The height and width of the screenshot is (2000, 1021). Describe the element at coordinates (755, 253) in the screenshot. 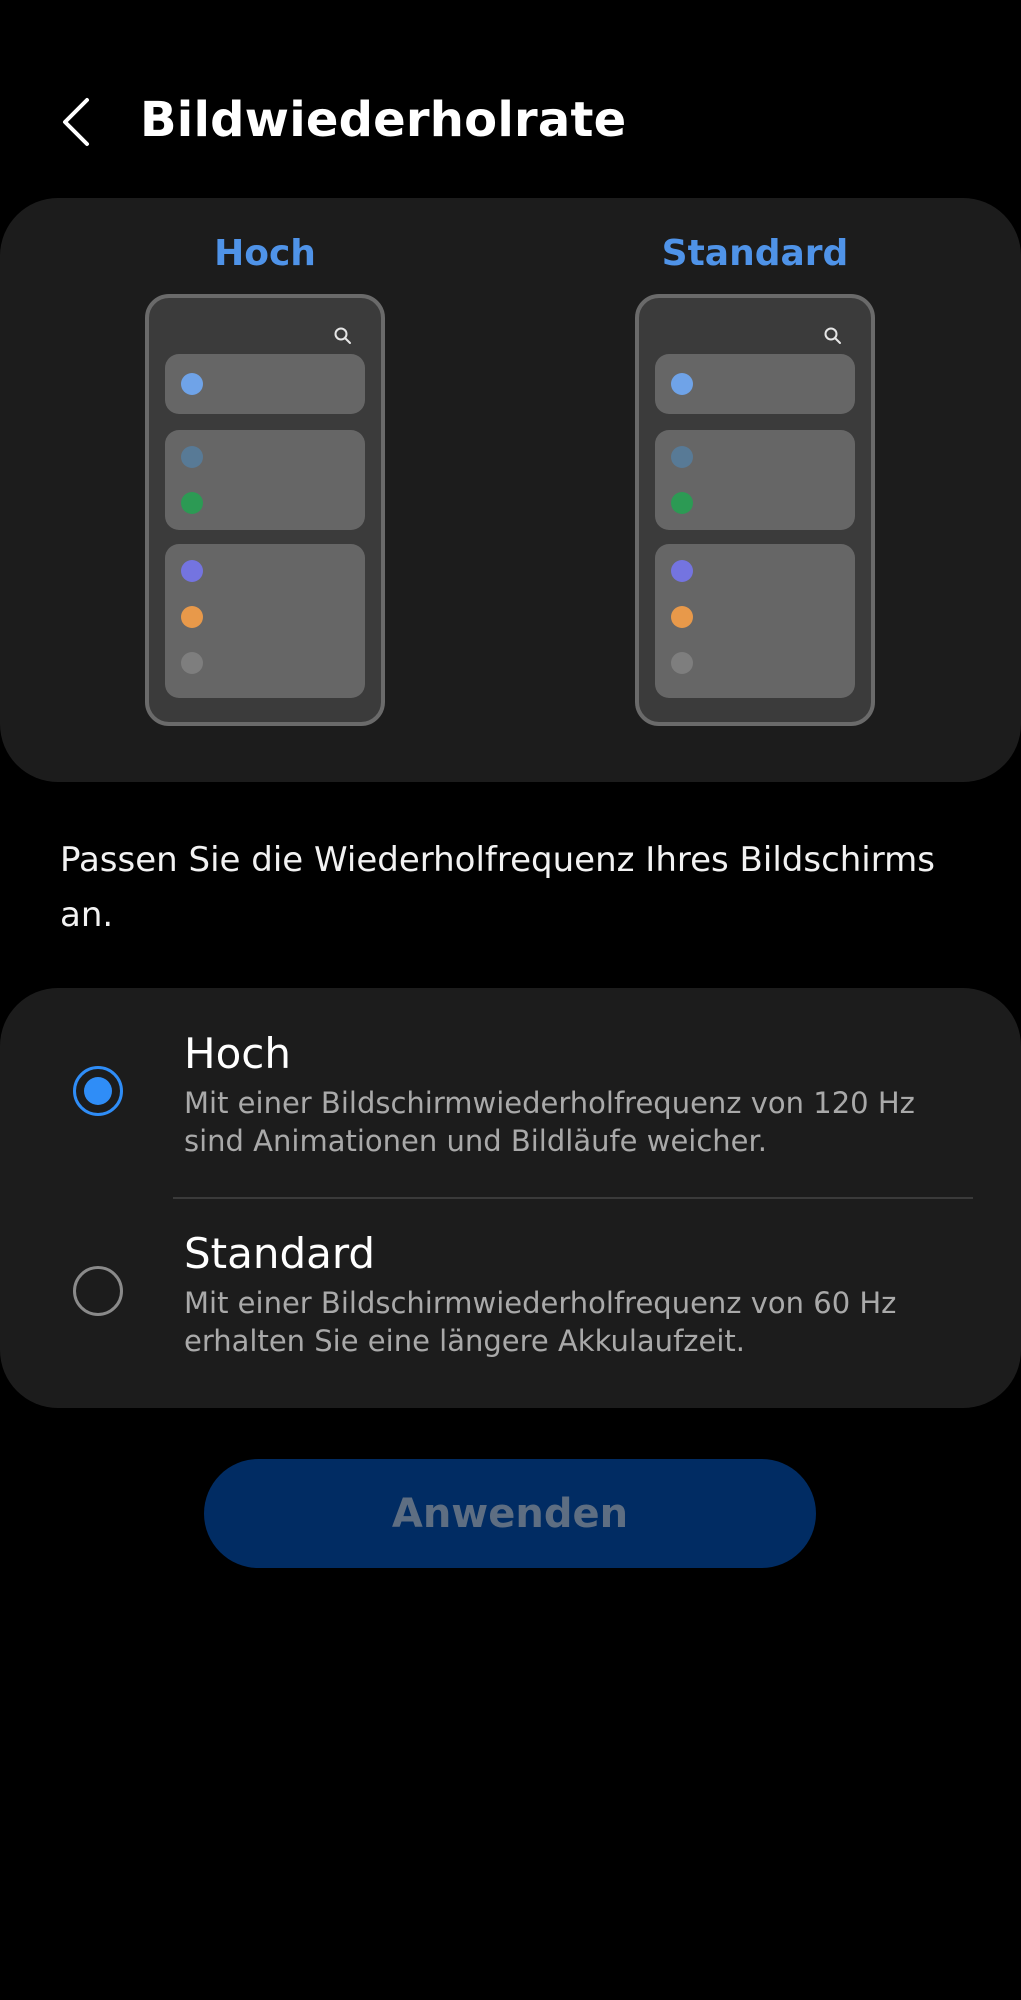

I see `preview-label-standard: Standard` at that location.